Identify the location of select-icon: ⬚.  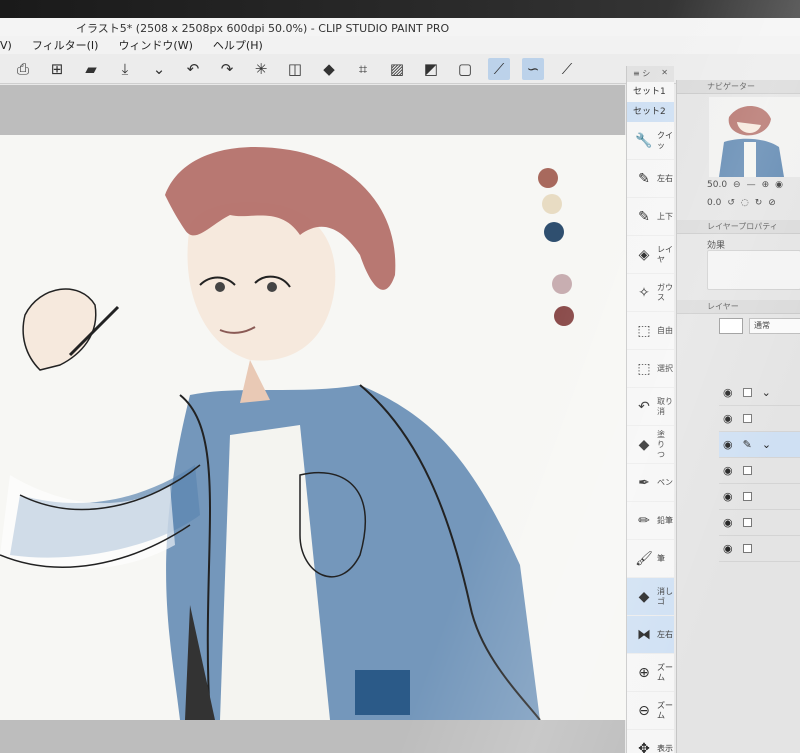
(644, 368).